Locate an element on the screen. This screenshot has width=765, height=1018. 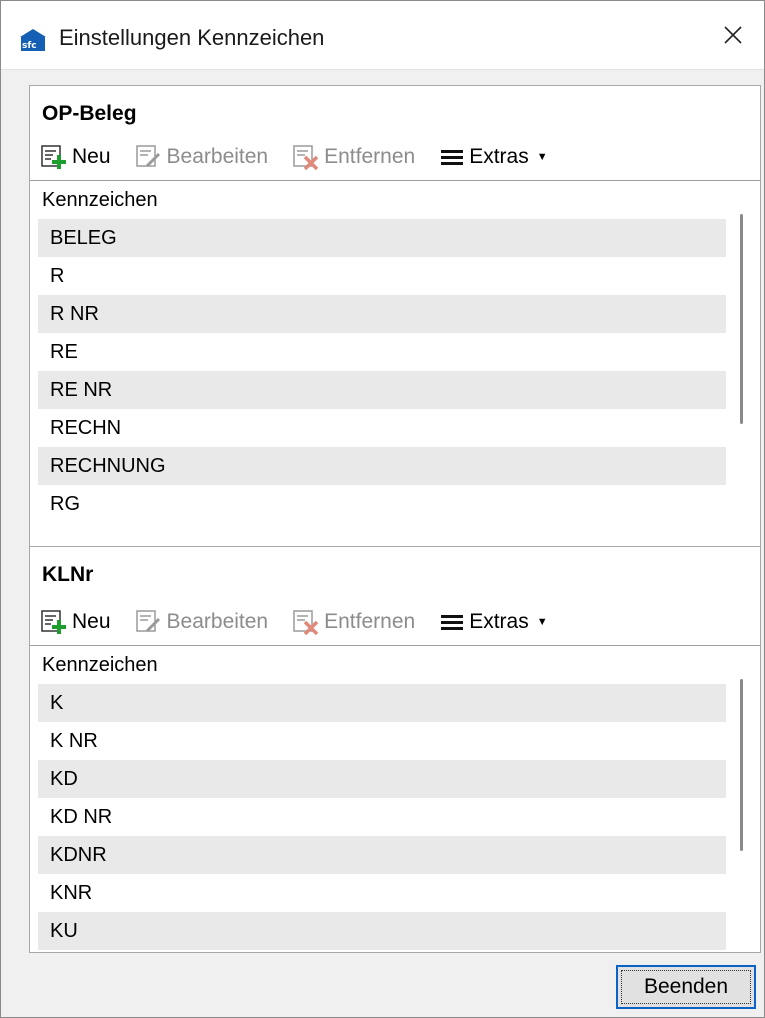
close-dialog-button: Beenden is located at coordinates (686, 987).